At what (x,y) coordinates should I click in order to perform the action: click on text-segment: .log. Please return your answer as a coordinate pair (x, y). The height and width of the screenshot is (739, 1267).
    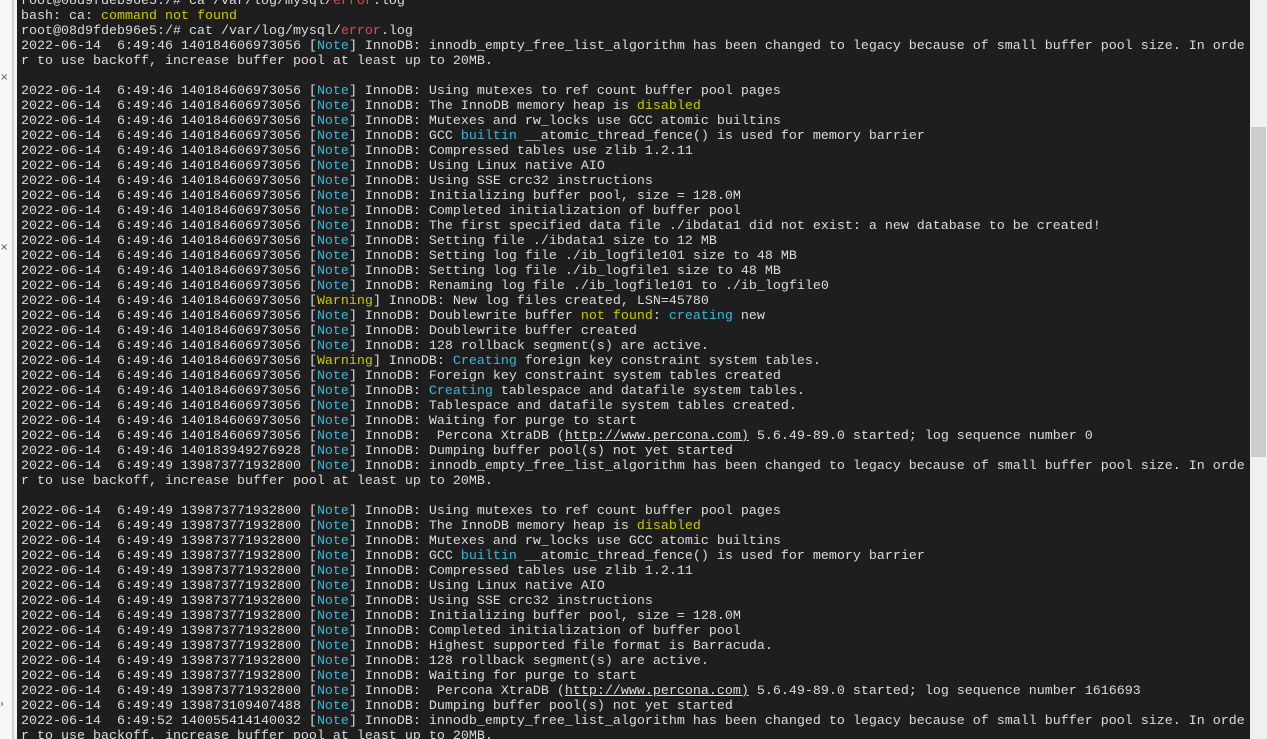
    Looking at the image, I should click on (388, 4).